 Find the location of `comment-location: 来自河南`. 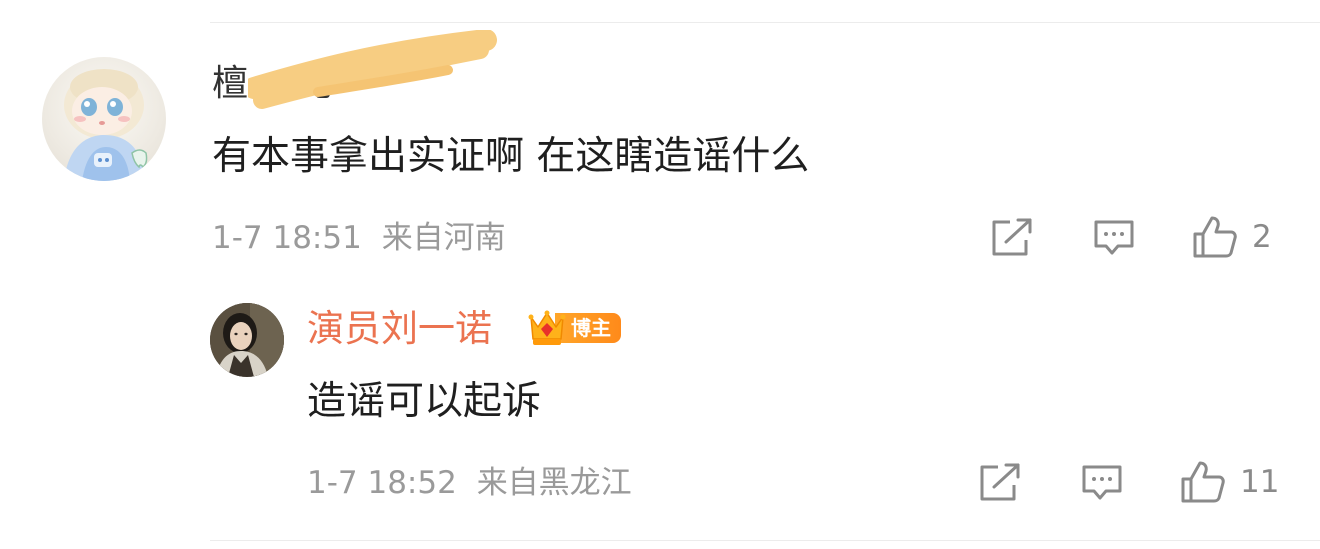

comment-location: 来自河南 is located at coordinates (443, 238).